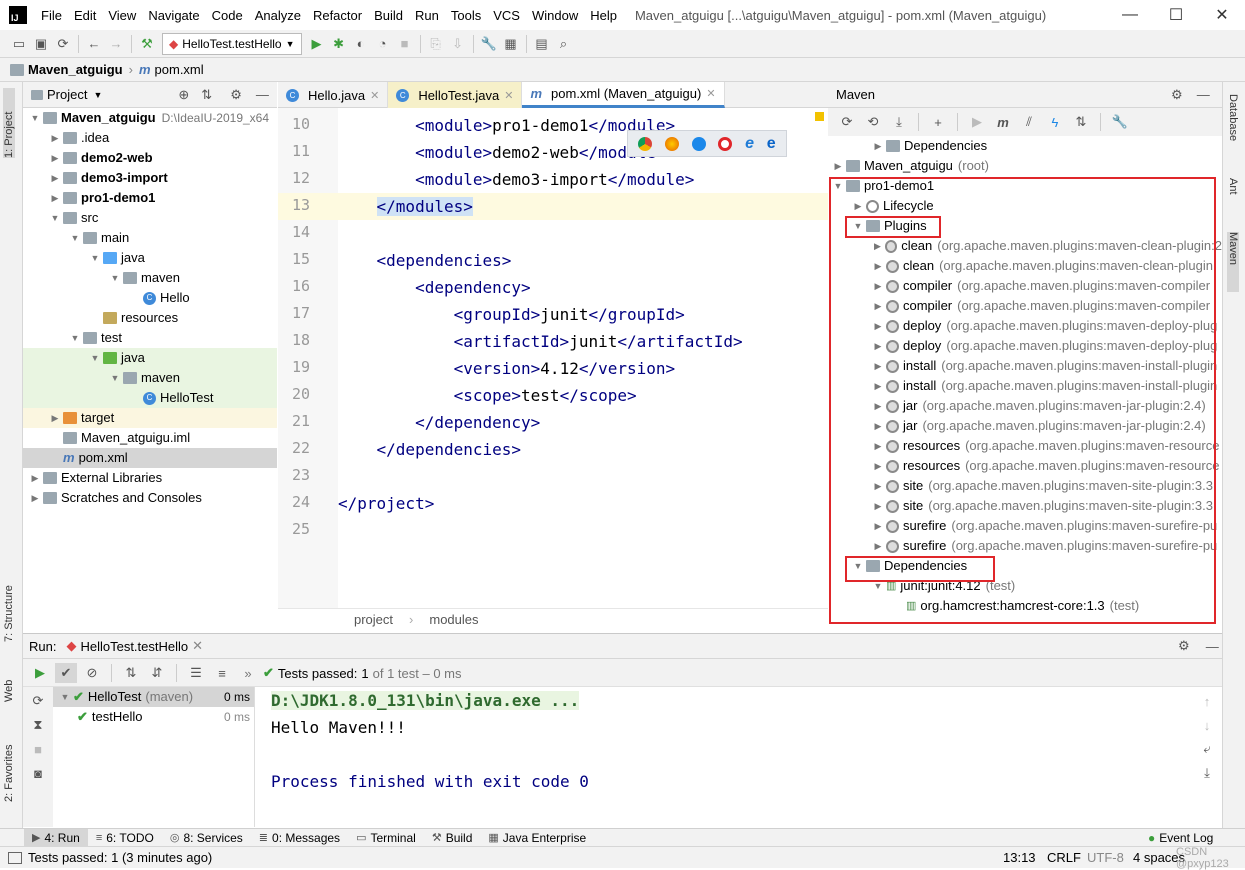  Describe the element at coordinates (339, 44) in the screenshot. I see `debug-icon: ✱` at that location.